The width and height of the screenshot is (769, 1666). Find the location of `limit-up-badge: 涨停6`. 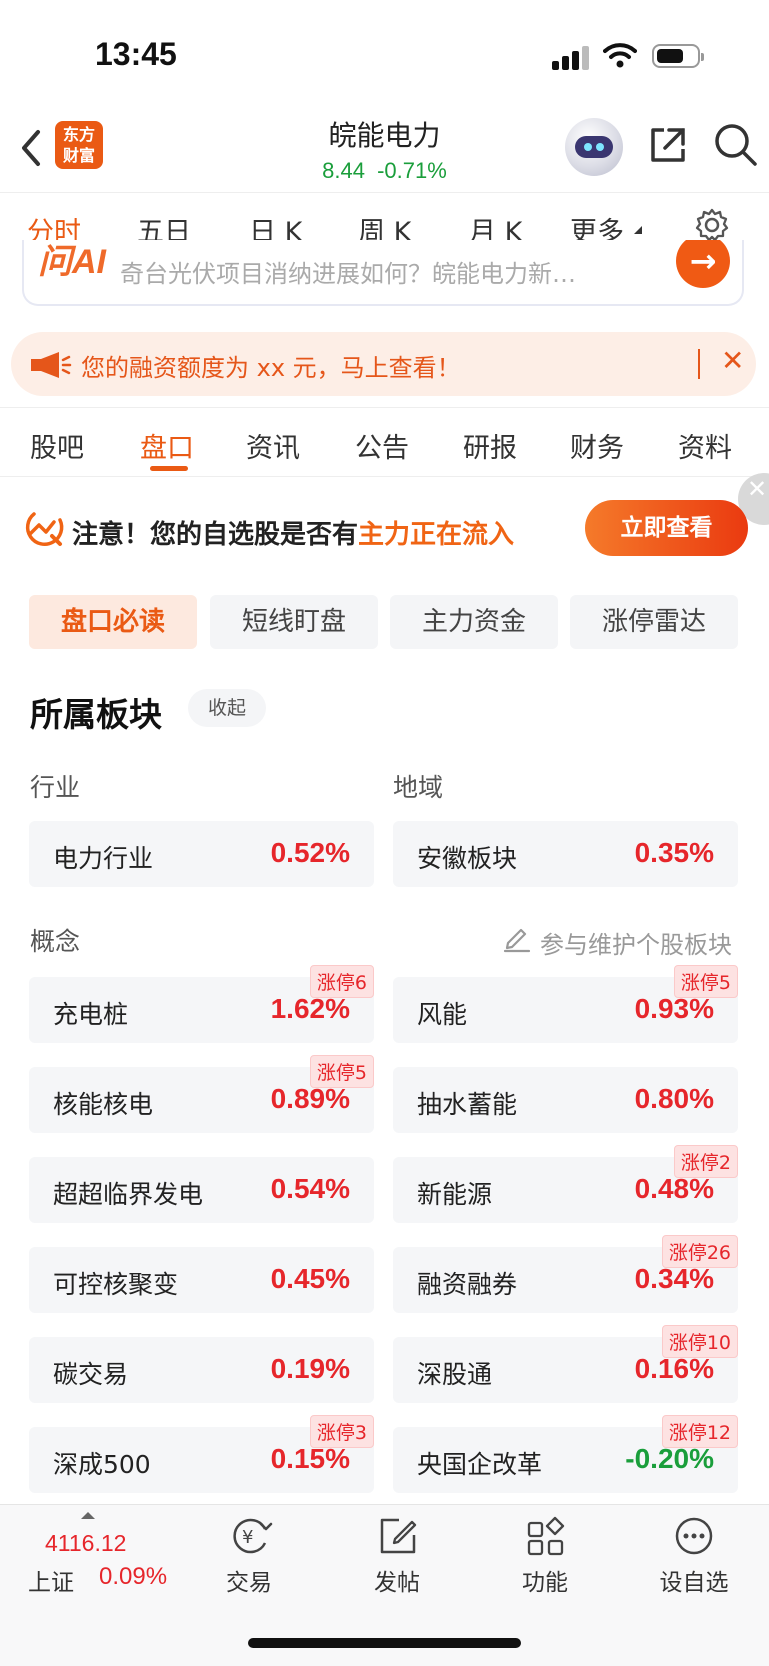

limit-up-badge: 涨停6 is located at coordinates (341, 981).